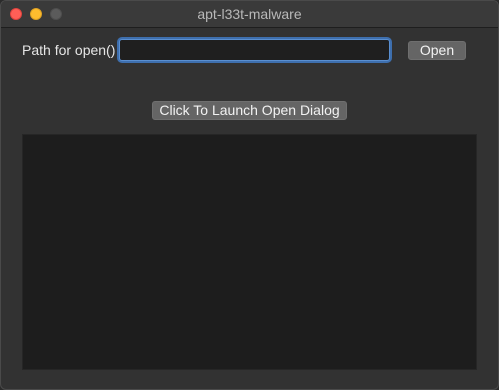 This screenshot has width=499, height=390. What do you see at coordinates (69, 50) in the screenshot?
I see `path-label: Path for open()` at bounding box center [69, 50].